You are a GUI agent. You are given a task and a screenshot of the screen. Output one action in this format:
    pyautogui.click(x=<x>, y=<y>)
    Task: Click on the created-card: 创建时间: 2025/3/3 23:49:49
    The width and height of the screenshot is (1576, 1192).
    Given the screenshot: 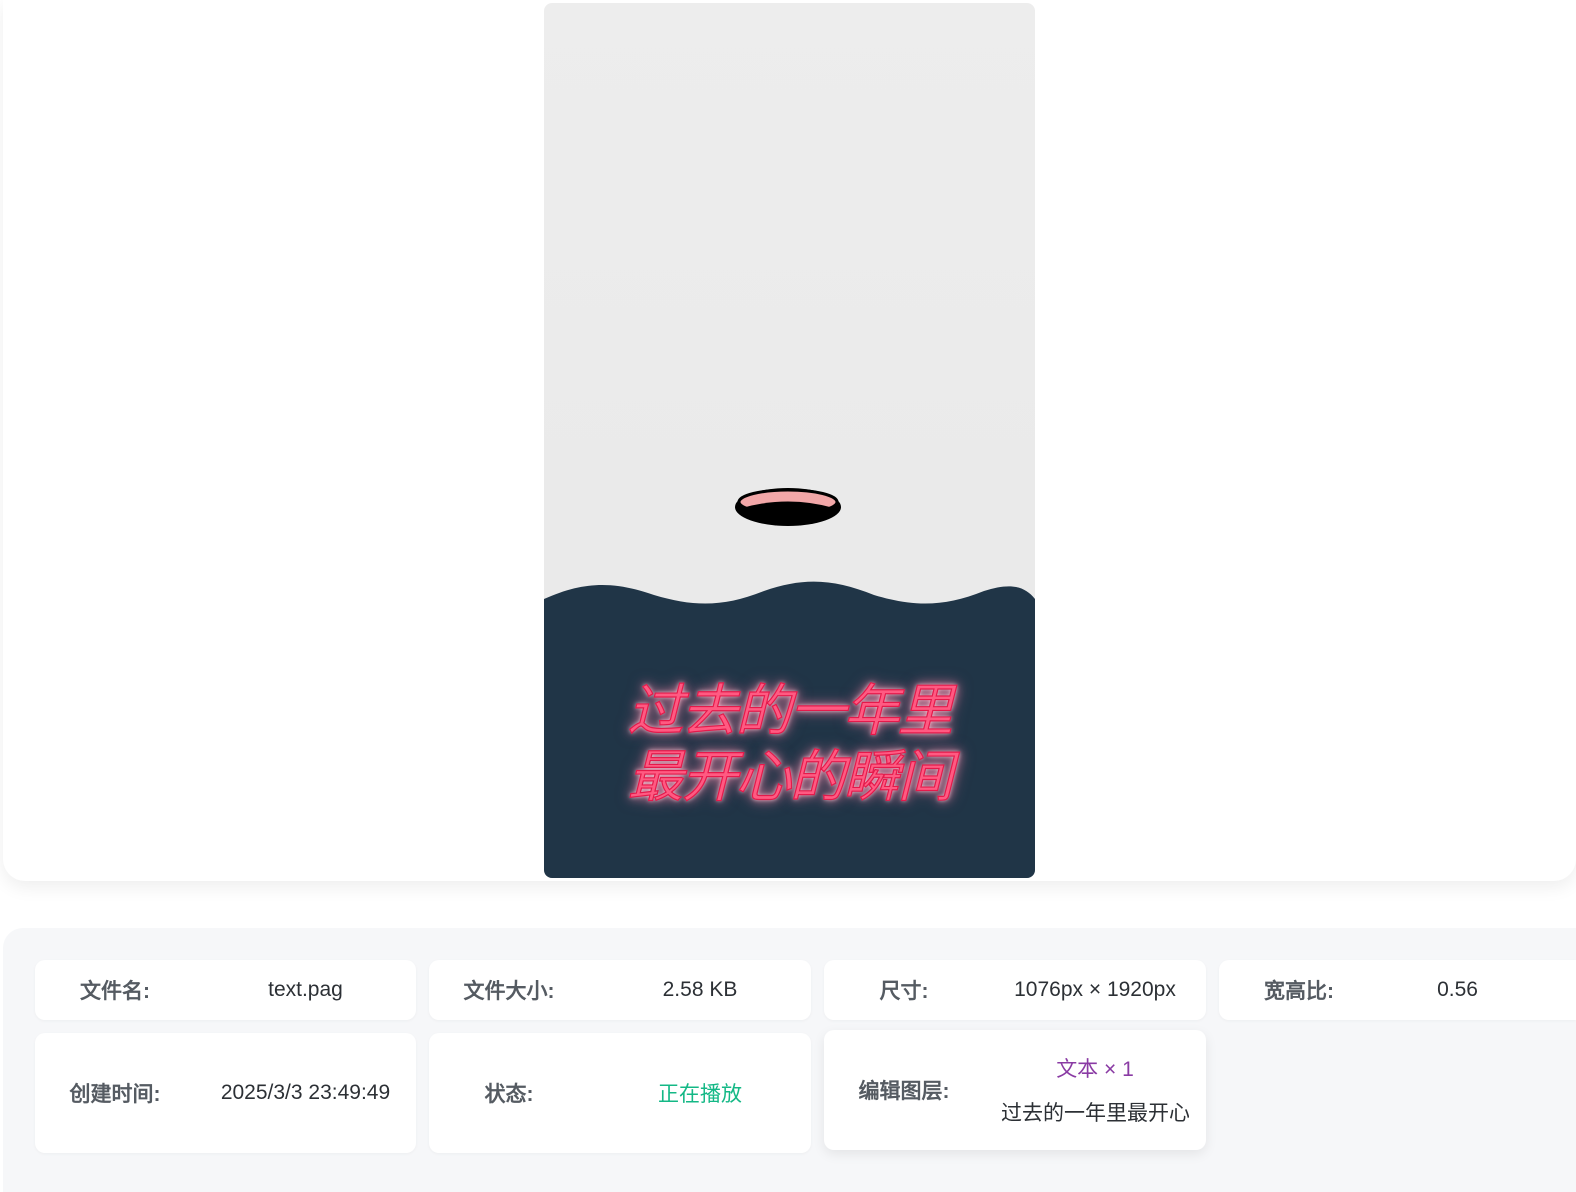 What is the action you would take?
    pyautogui.click(x=225, y=1093)
    